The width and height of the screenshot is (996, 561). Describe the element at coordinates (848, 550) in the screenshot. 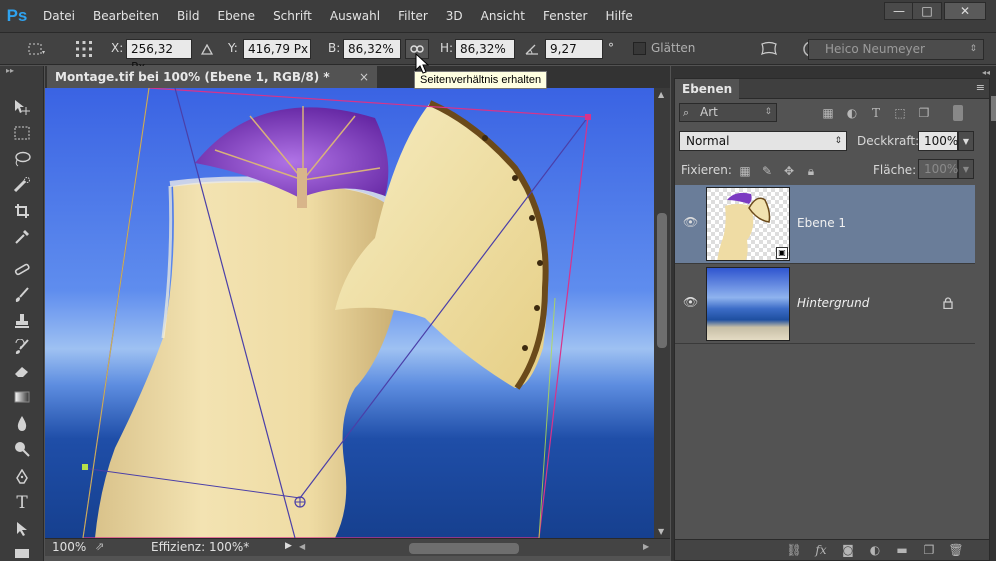

I see `mask-icon: ◙` at that location.